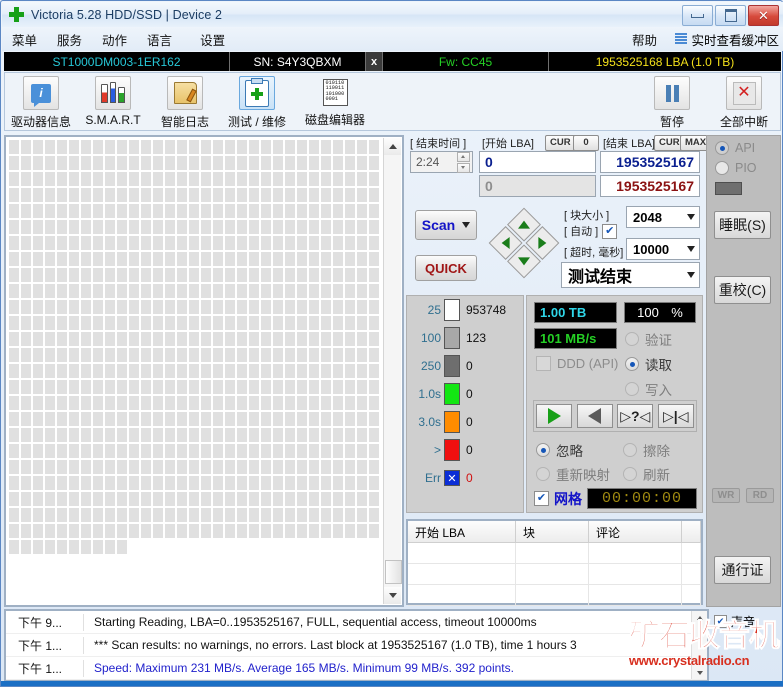  Describe the element at coordinates (212, 39) in the screenshot. I see `menu-item-settings: 设置` at that location.